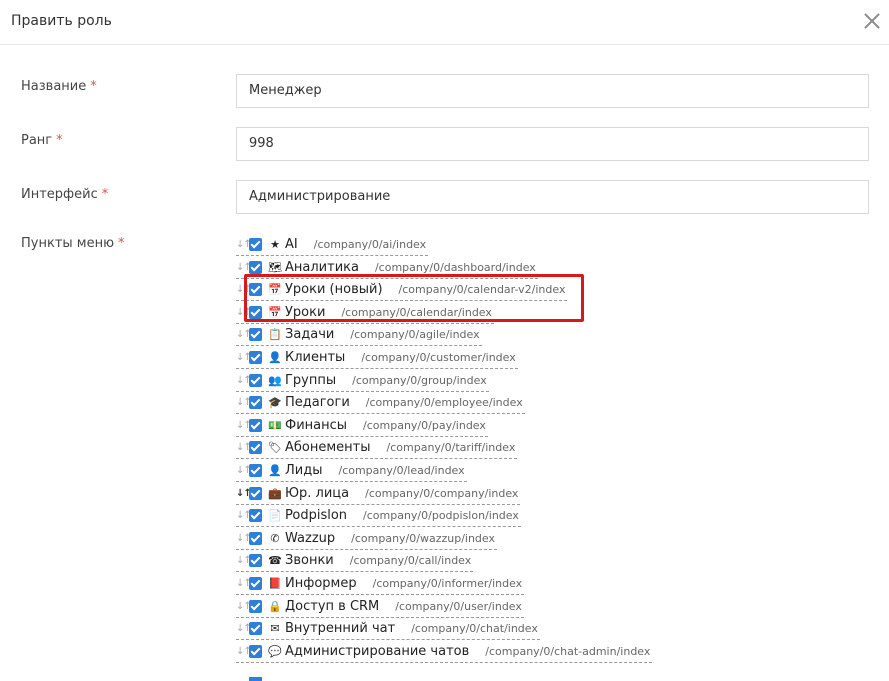 This screenshot has height=681, width=889. Describe the element at coordinates (317, 402) in the screenshot. I see `menu-item-label: Педагоги` at that location.